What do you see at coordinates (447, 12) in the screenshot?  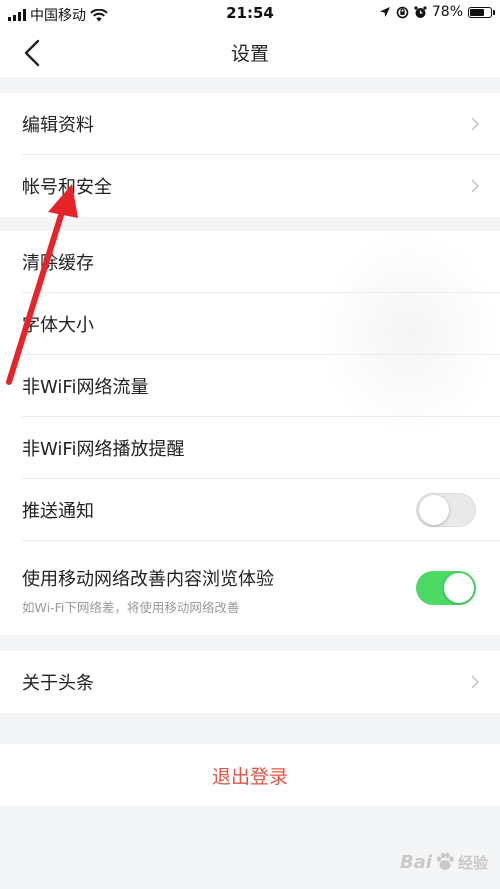 I see `battery-percent: 78%` at bounding box center [447, 12].